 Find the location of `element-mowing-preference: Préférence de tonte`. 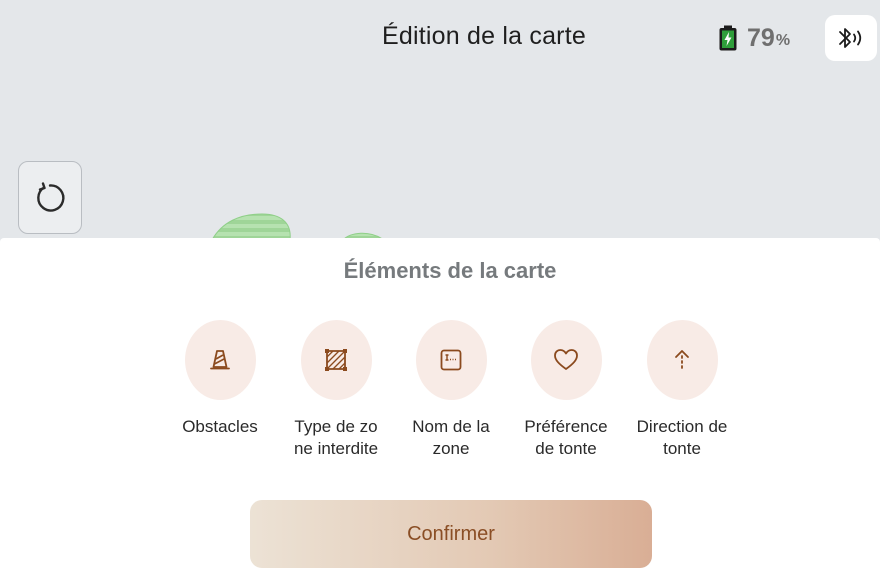

element-mowing-preference: Préférence de tonte is located at coordinates (566, 390).